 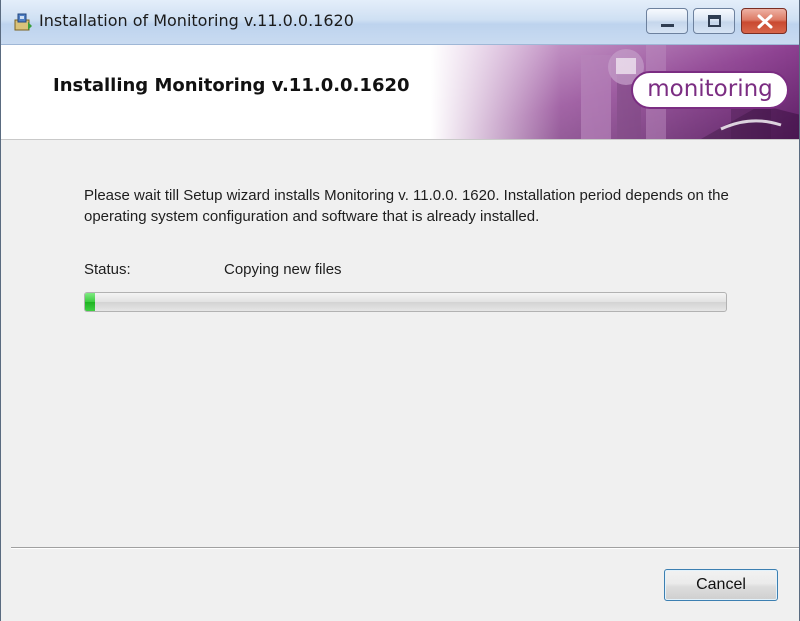 I want to click on window-title: Installation of Monitoring v.11.0.0.1620, so click(x=196, y=20).